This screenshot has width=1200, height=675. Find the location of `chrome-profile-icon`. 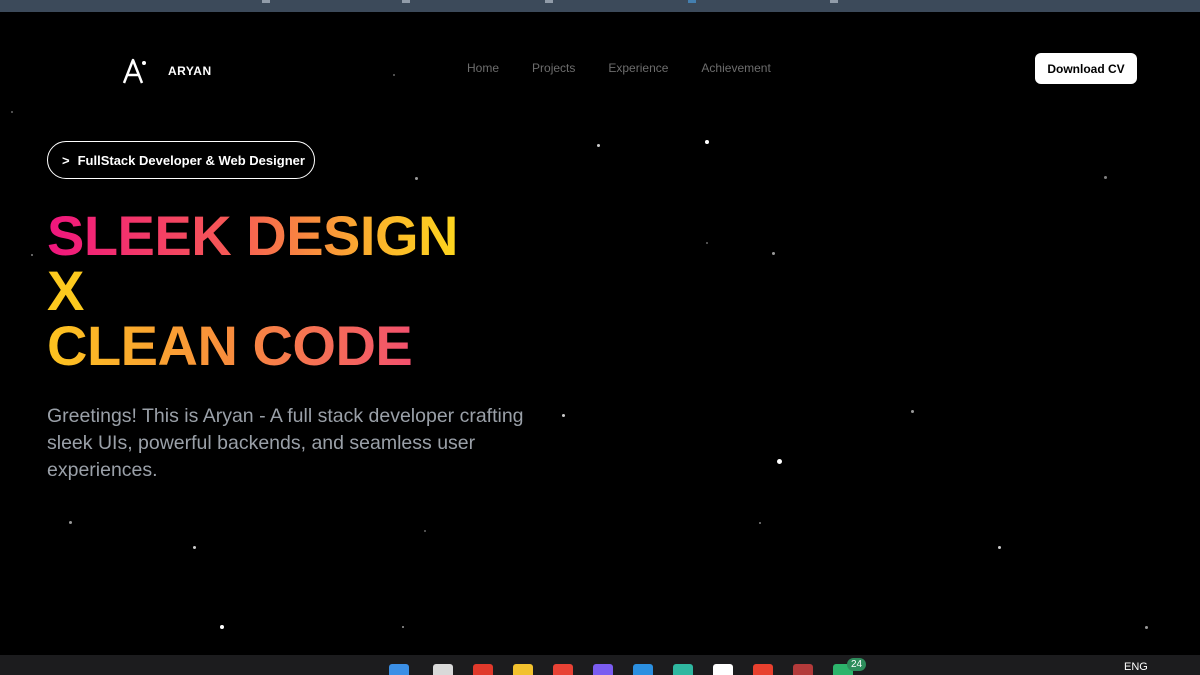

chrome-profile-icon is located at coordinates (803, 669).